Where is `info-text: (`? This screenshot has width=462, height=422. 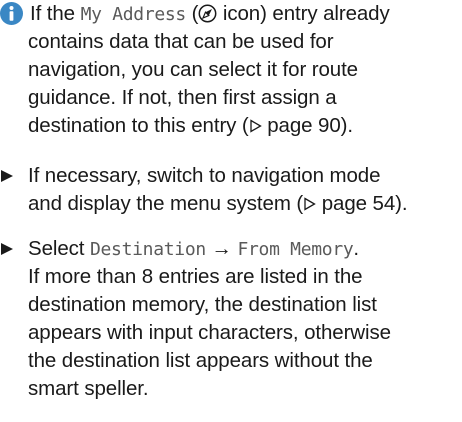 info-text: ( is located at coordinates (192, 13).